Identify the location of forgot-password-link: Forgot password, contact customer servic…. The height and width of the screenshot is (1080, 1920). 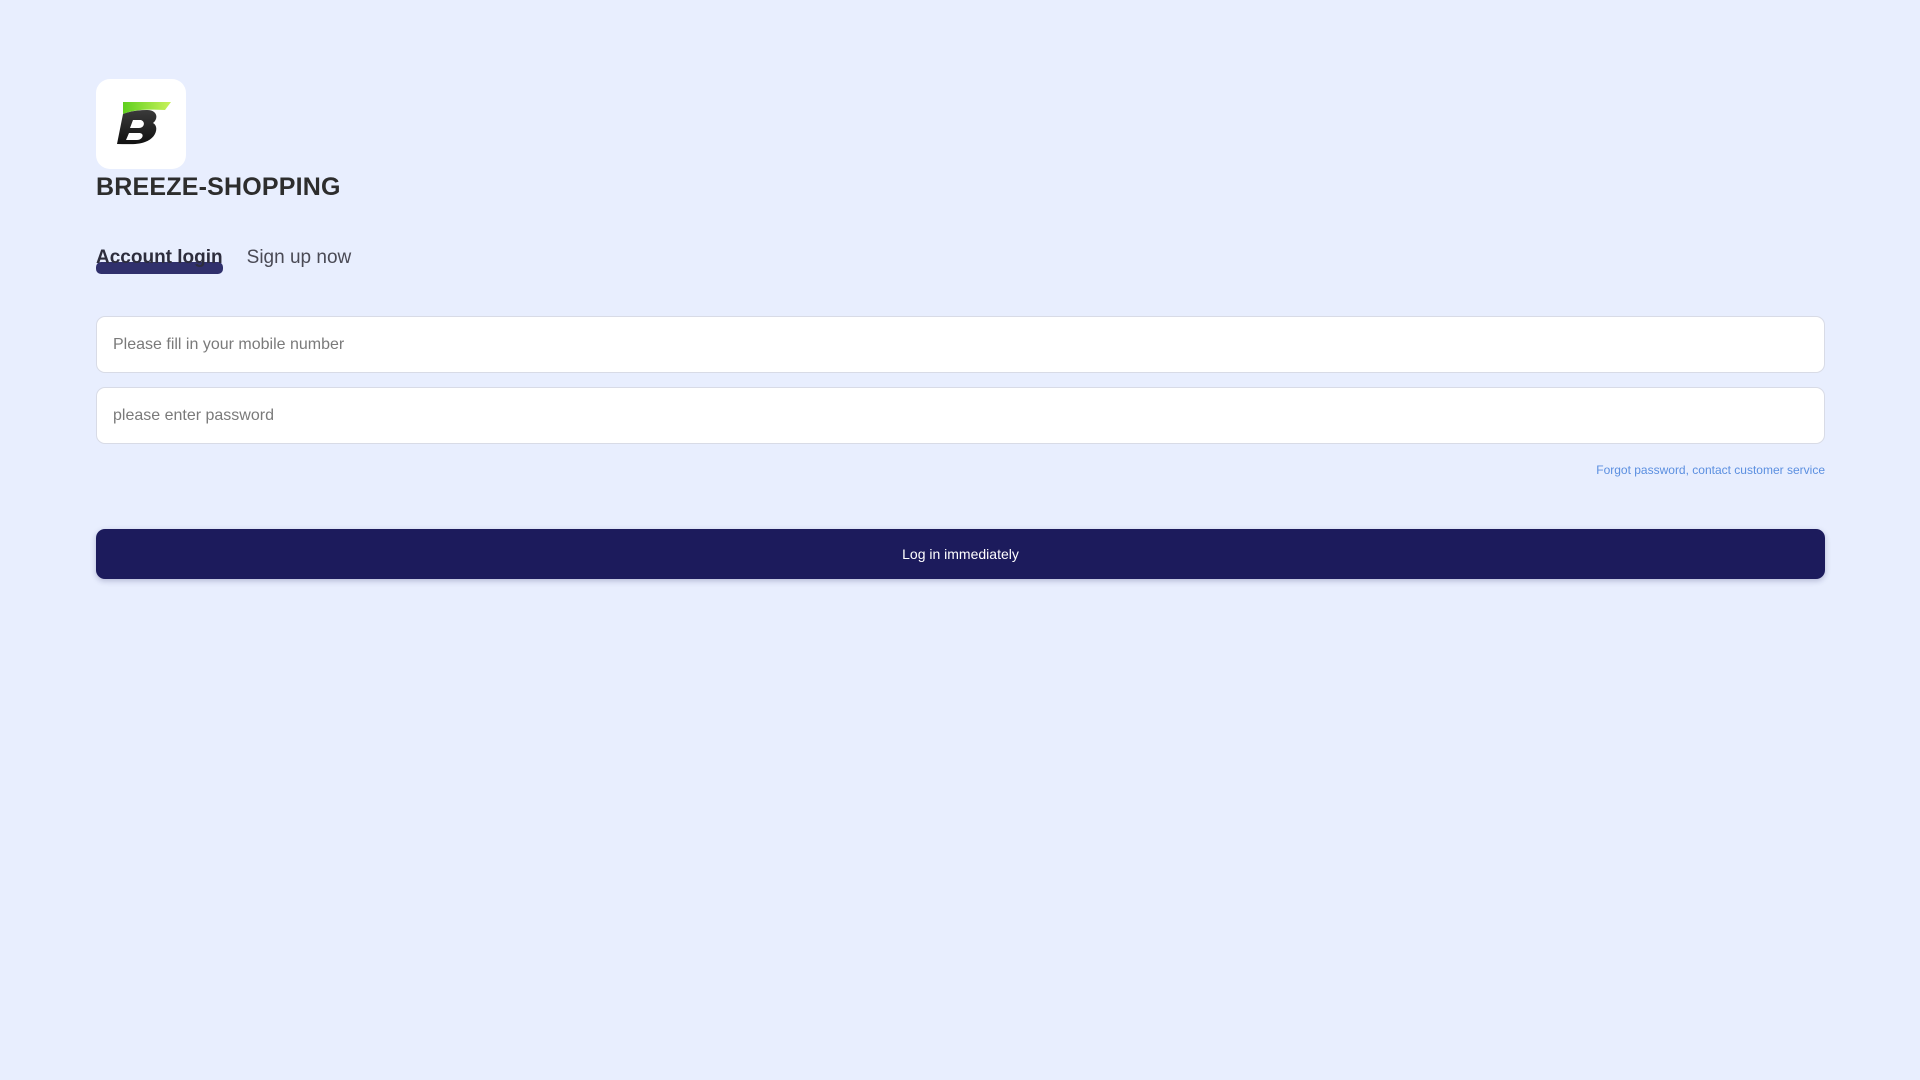
(1710, 470).